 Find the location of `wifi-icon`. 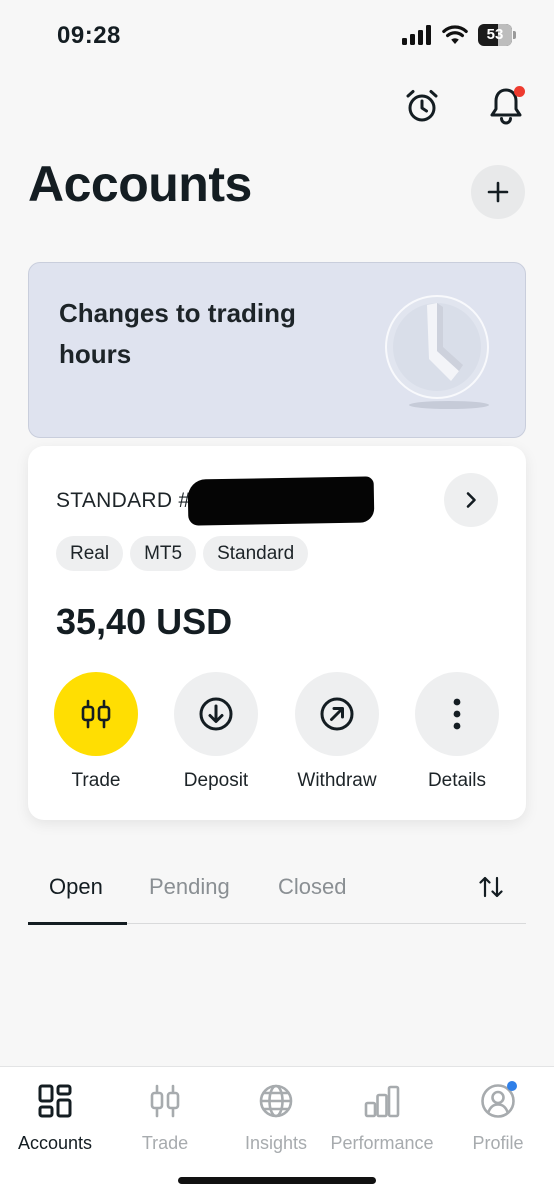

wifi-icon is located at coordinates (455, 34).